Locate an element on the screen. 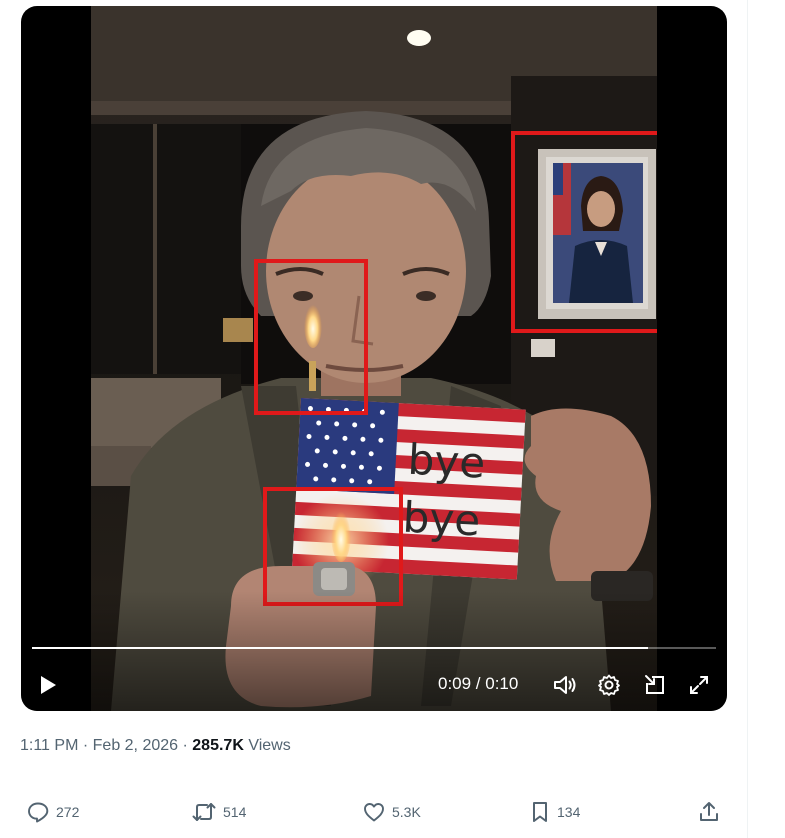 This screenshot has width=785, height=838. bookmark-count: 134 is located at coordinates (569, 812).